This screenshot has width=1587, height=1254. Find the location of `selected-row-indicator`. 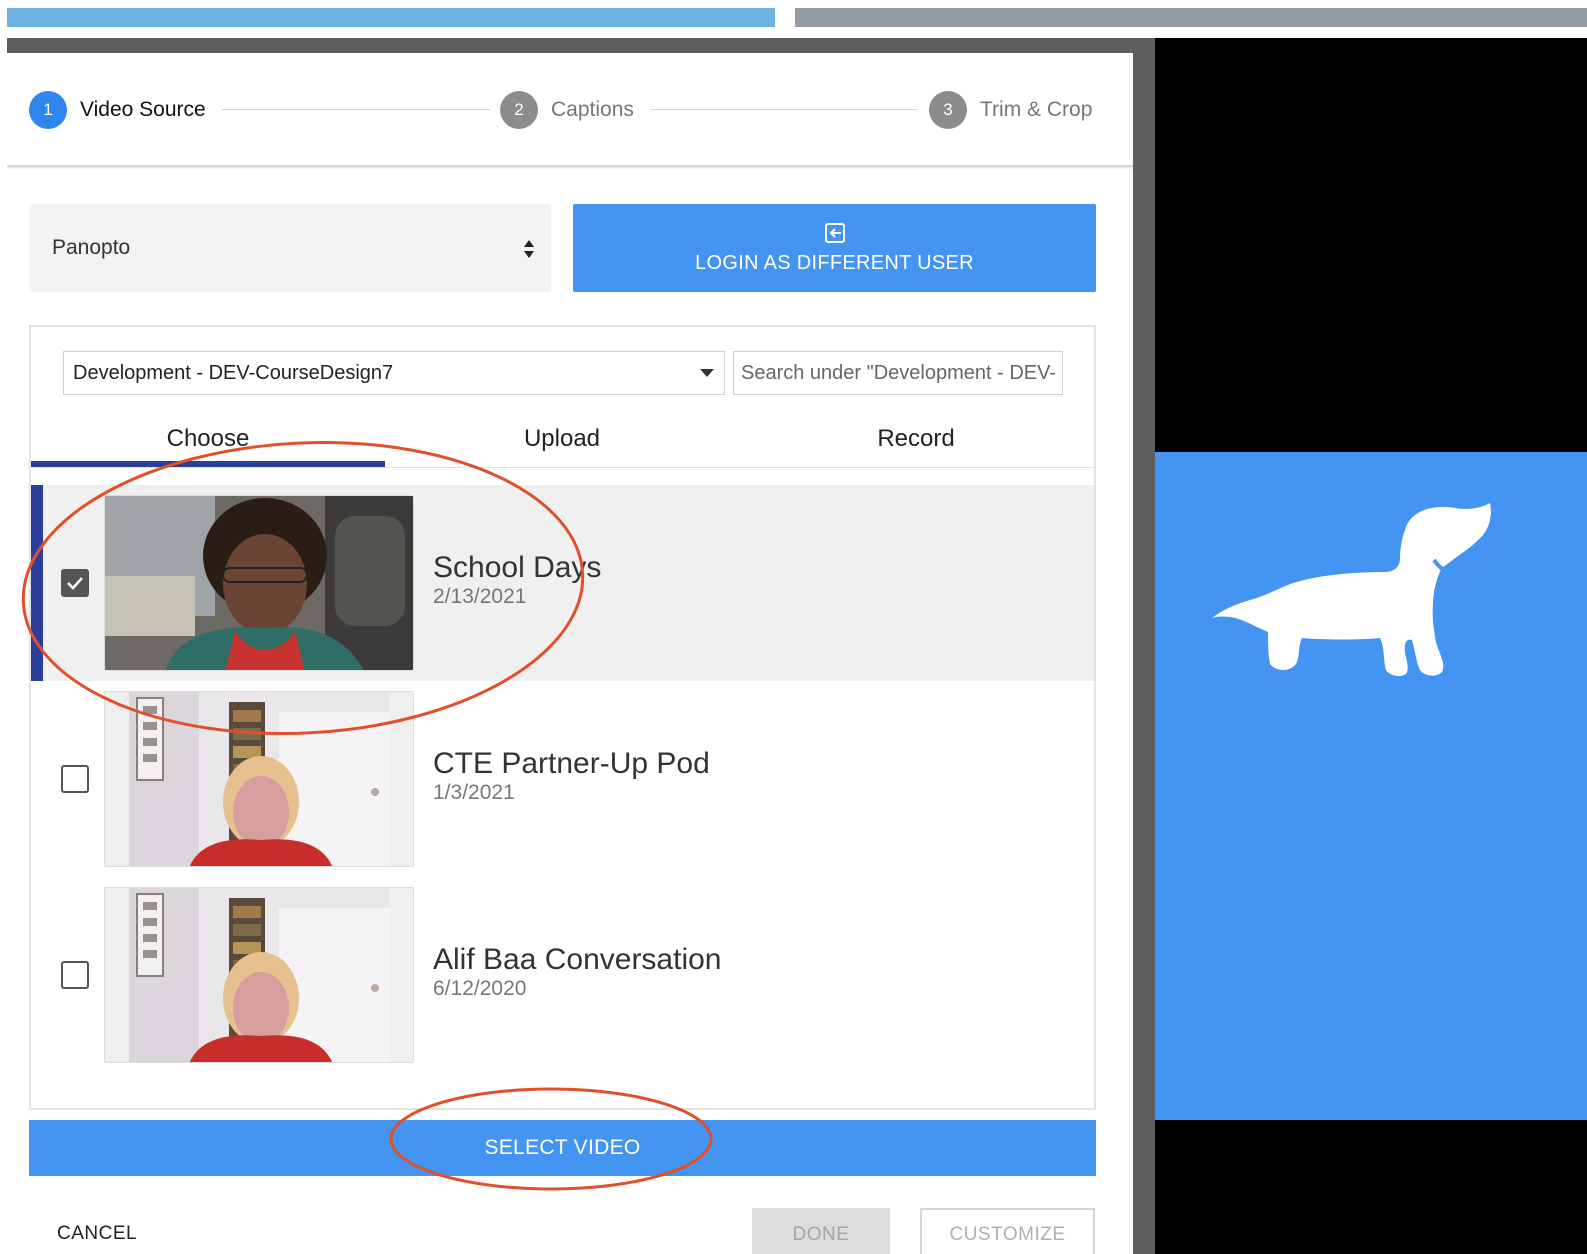

selected-row-indicator is located at coordinates (37, 583).